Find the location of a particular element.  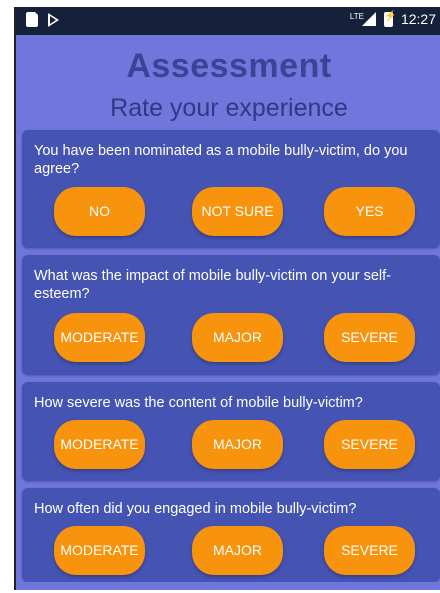

answer-button-no: NO is located at coordinates (99, 211).